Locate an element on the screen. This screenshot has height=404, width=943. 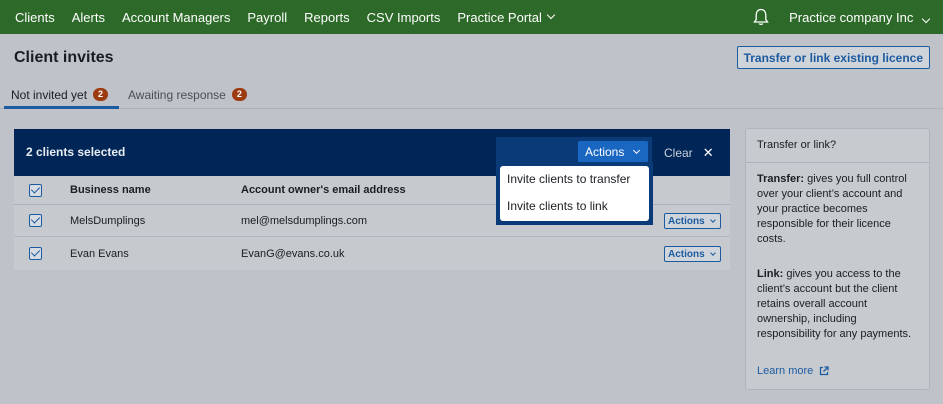
tab-not-invited-yet: Not invited yet 2 is located at coordinates (60, 94).